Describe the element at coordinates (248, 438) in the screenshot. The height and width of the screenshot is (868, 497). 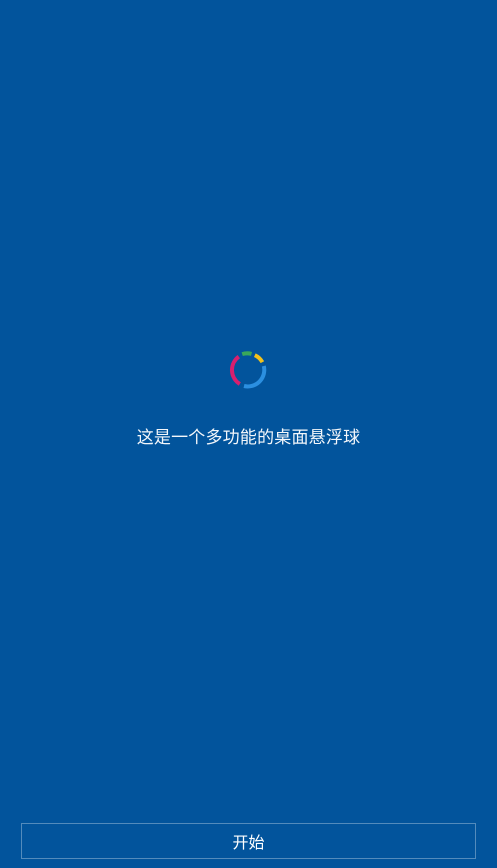
I see `tagline-text: 这是一个多功能的桌面悬浮球` at that location.